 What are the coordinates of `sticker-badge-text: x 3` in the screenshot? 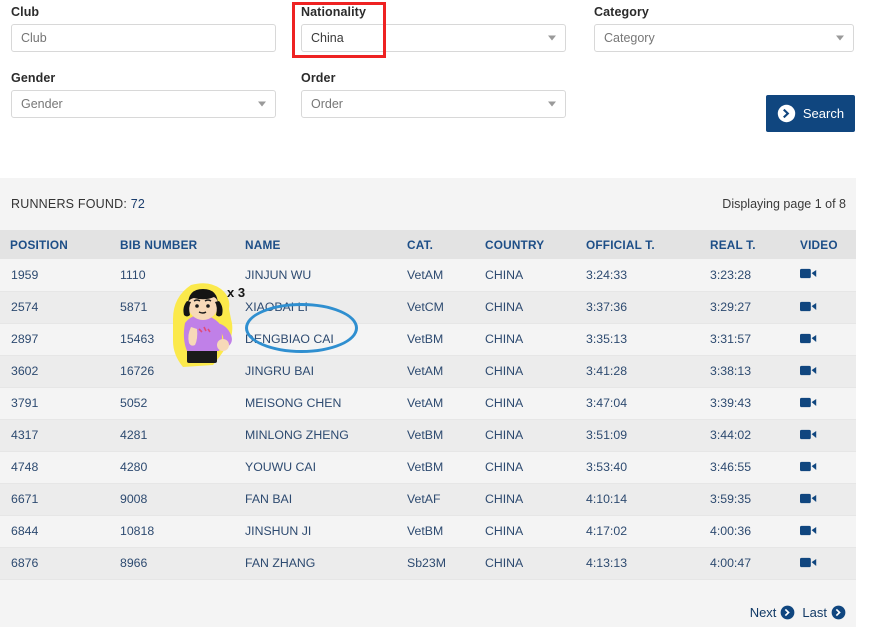 It's located at (236, 292).